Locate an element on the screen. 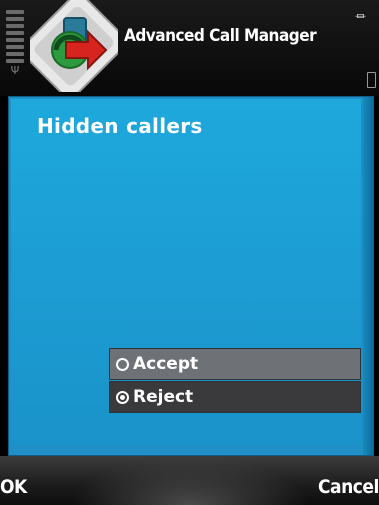 The image size is (379, 505). battery-indicator: ⏛ is located at coordinates (367, 49).